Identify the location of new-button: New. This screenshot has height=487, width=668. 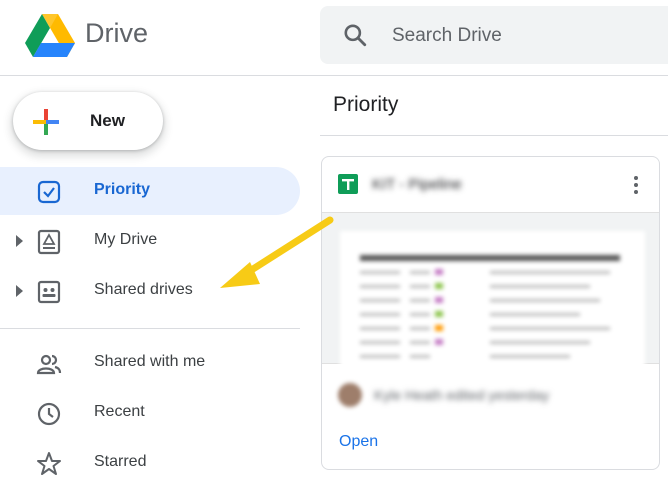
(88, 121).